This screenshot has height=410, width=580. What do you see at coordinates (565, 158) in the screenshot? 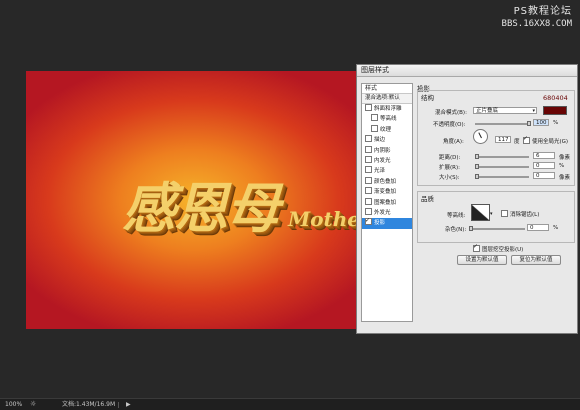
I see `distance-unit: 像素` at bounding box center [565, 158].